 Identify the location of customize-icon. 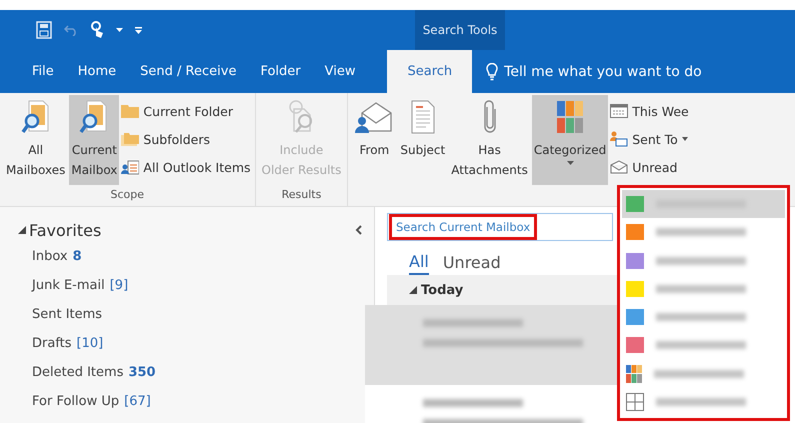
(138, 30).